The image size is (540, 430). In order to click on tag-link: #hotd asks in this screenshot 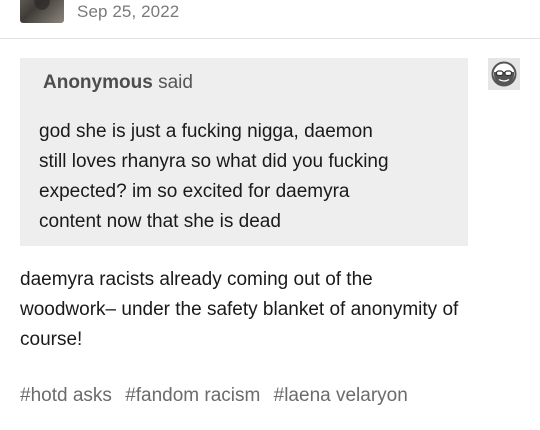, I will do `click(66, 396)`.